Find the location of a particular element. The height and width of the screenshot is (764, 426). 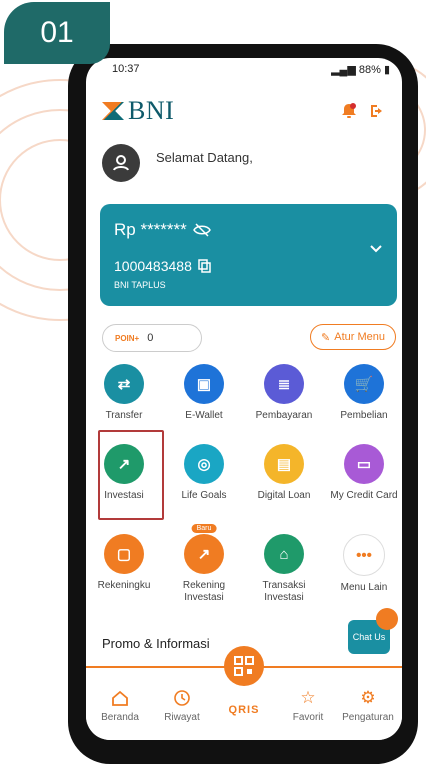

home-icon is located at coordinates (120, 698).